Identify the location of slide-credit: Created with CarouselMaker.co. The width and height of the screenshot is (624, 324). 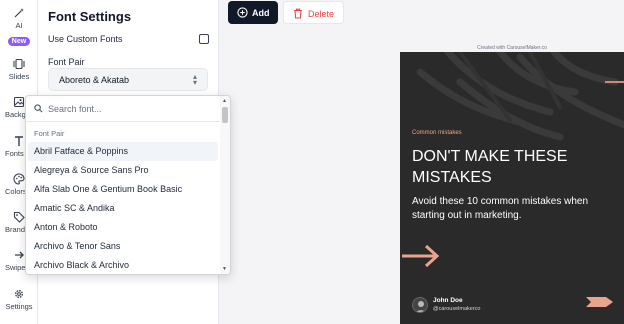
(512, 48).